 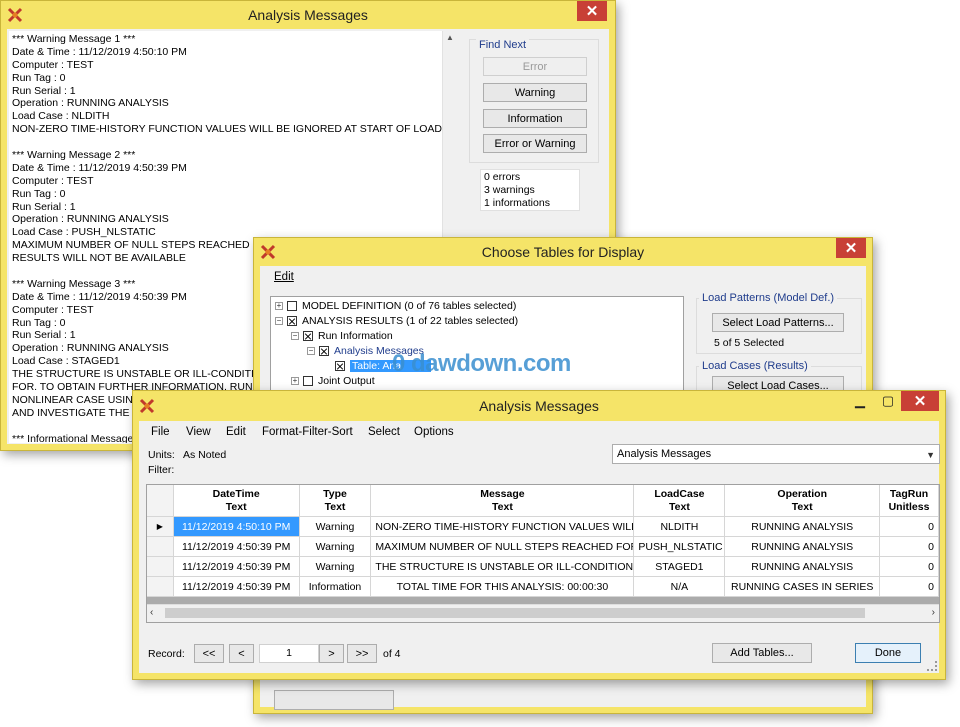 I want to click on minimize-button: ▁, so click(x=860, y=401).